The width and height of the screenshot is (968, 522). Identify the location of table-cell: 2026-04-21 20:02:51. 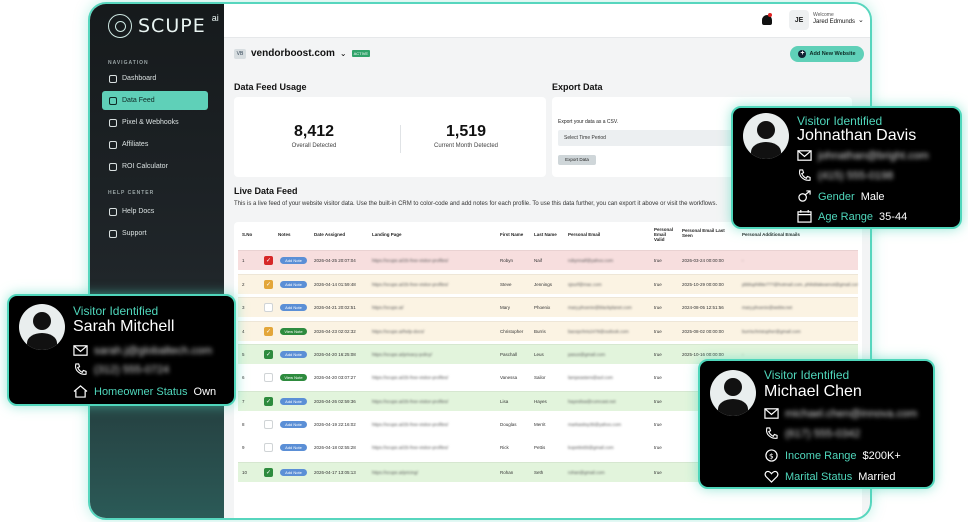
(335, 307).